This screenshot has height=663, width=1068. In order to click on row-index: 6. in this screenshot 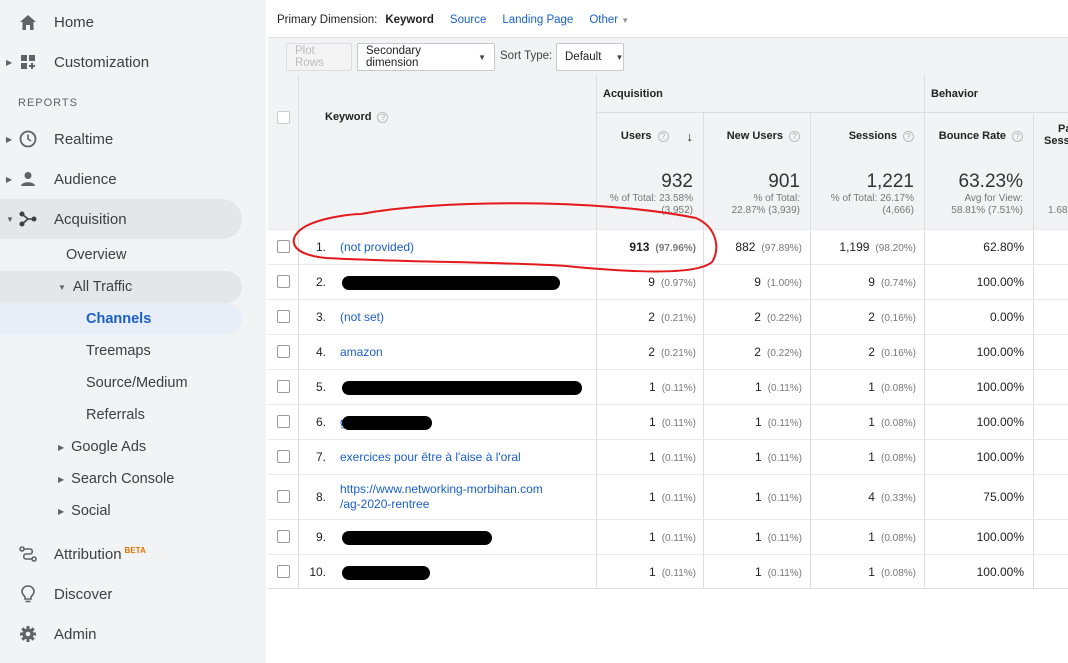, I will do `click(320, 422)`.